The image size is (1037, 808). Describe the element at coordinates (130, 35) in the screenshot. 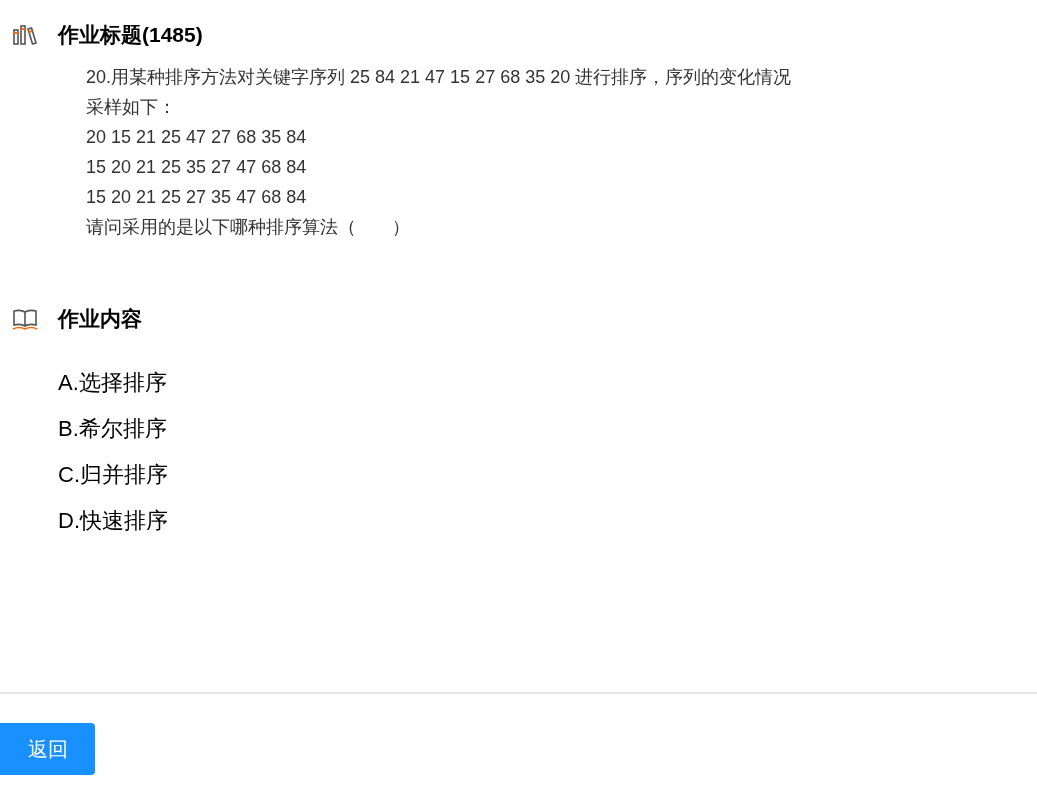

I see `section-heading: 作业标题(1485)` at that location.